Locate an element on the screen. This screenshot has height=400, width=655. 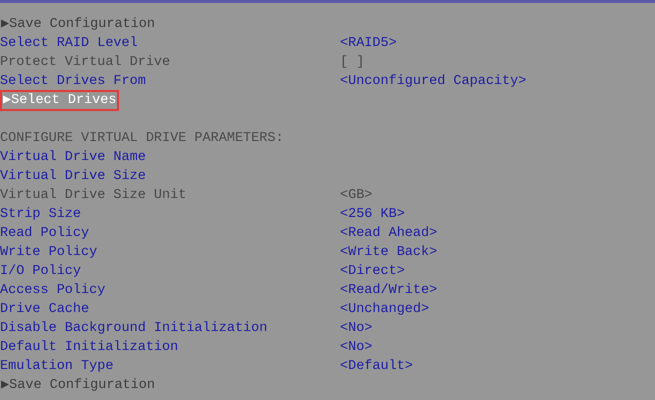
setting-label: Protect Virtual Drive is located at coordinates (86, 63).